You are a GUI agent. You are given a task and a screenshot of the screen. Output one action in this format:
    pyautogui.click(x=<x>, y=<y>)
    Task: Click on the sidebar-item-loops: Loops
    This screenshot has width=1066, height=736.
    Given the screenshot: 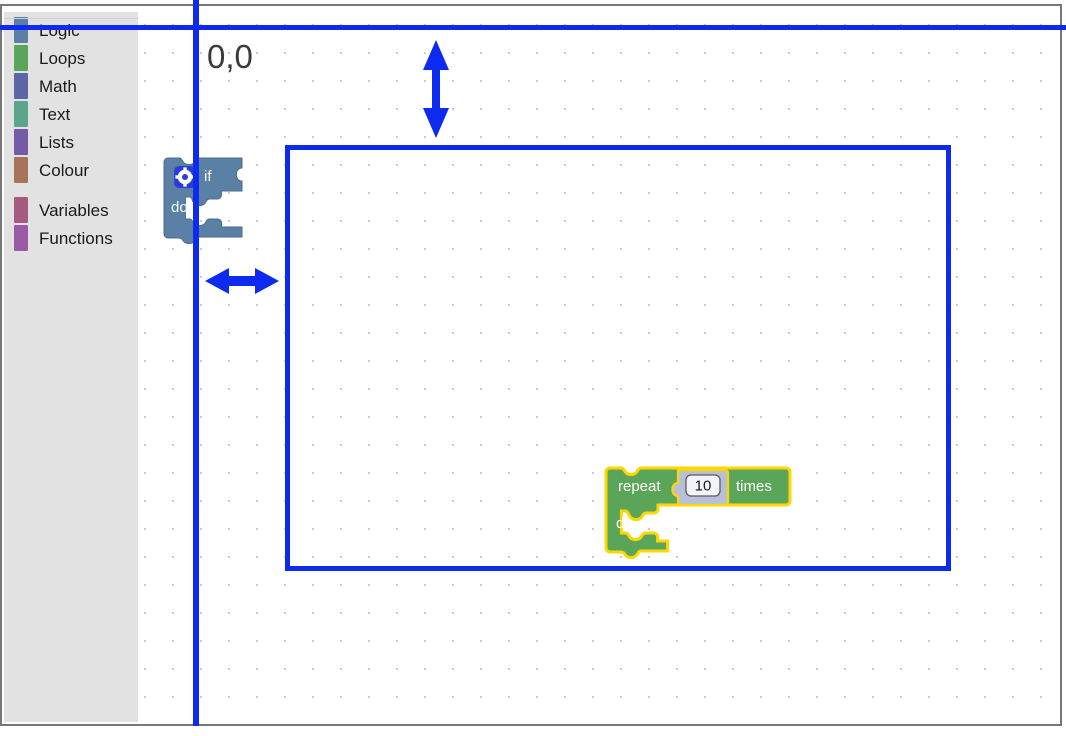 What is the action you would take?
    pyautogui.click(x=71, y=58)
    